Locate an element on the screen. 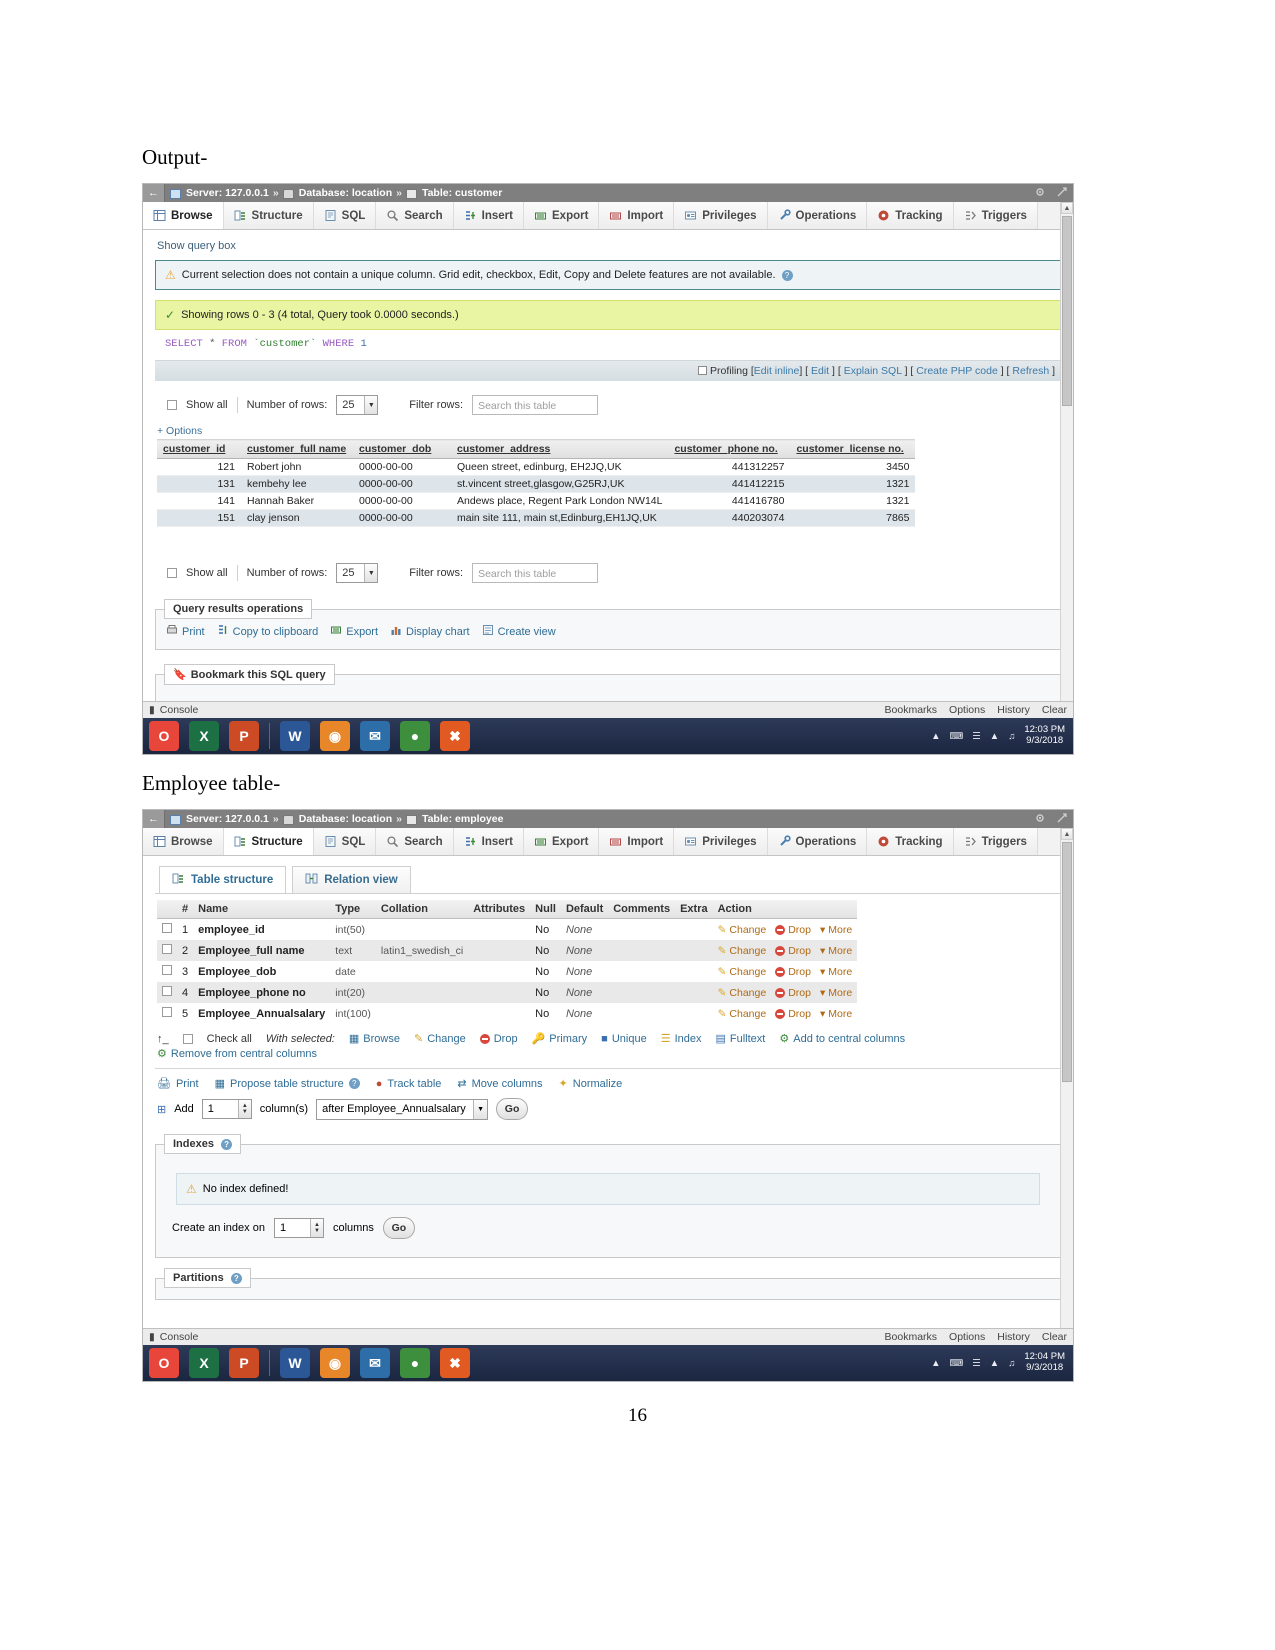  with-selected-drop: Drop is located at coordinates (498, 1039).